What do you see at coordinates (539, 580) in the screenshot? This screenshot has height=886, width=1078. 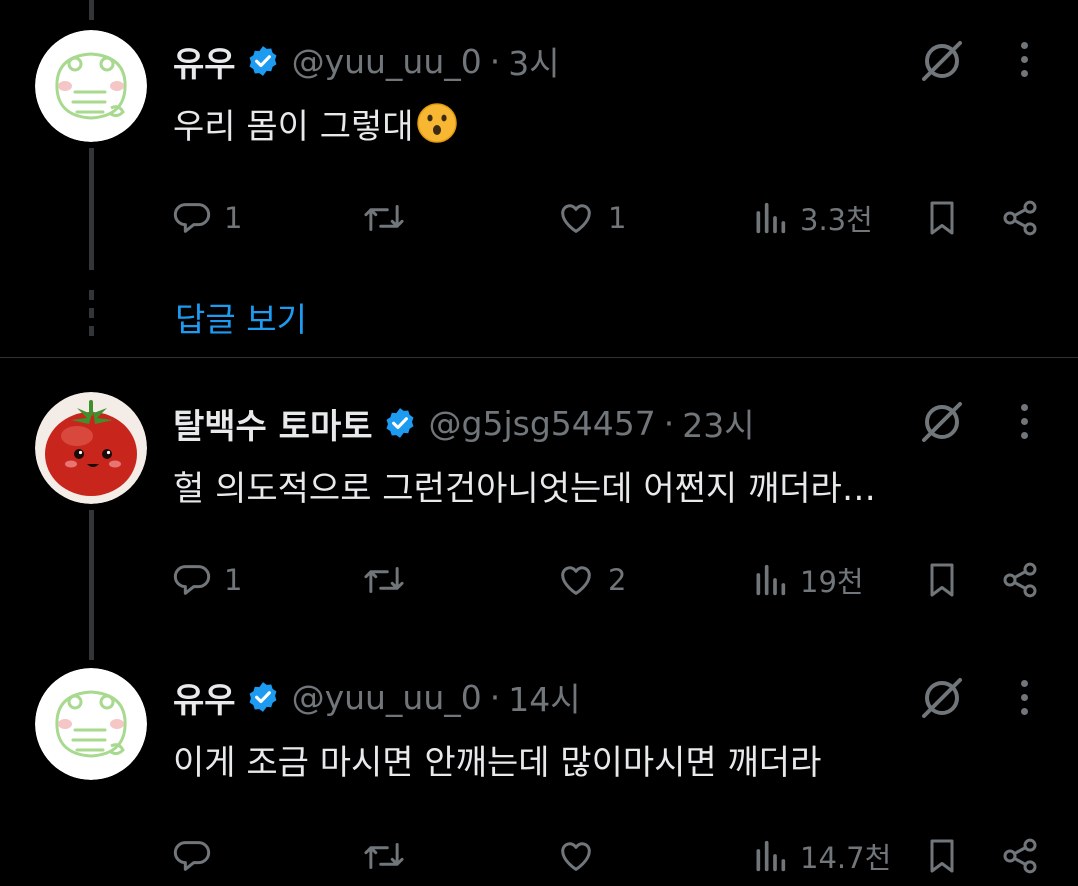 I see `action-bar: 1 2 19천` at bounding box center [539, 580].